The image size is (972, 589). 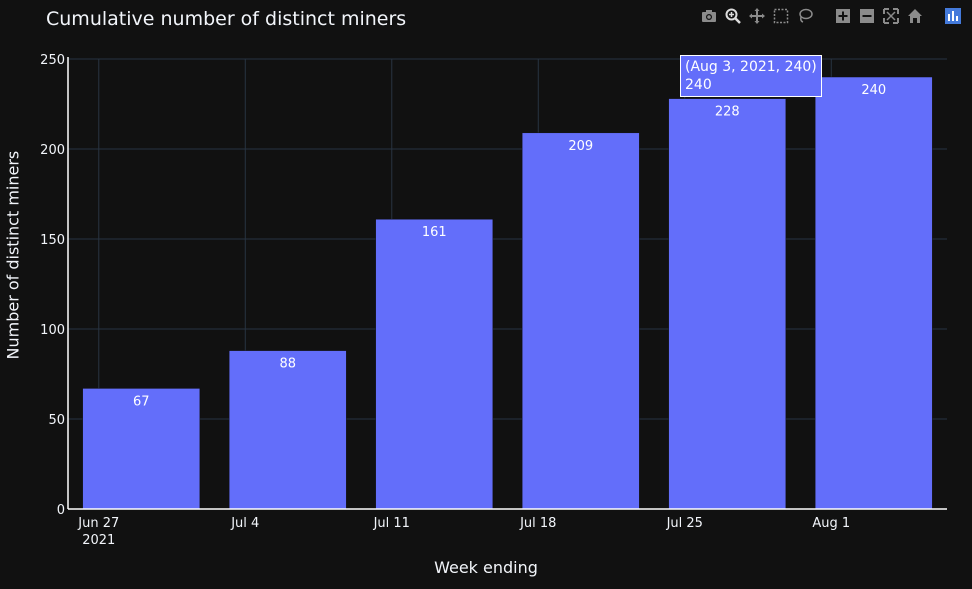 What do you see at coordinates (684, 523) in the screenshot?
I see `x-tick-label: Jul 25` at bounding box center [684, 523].